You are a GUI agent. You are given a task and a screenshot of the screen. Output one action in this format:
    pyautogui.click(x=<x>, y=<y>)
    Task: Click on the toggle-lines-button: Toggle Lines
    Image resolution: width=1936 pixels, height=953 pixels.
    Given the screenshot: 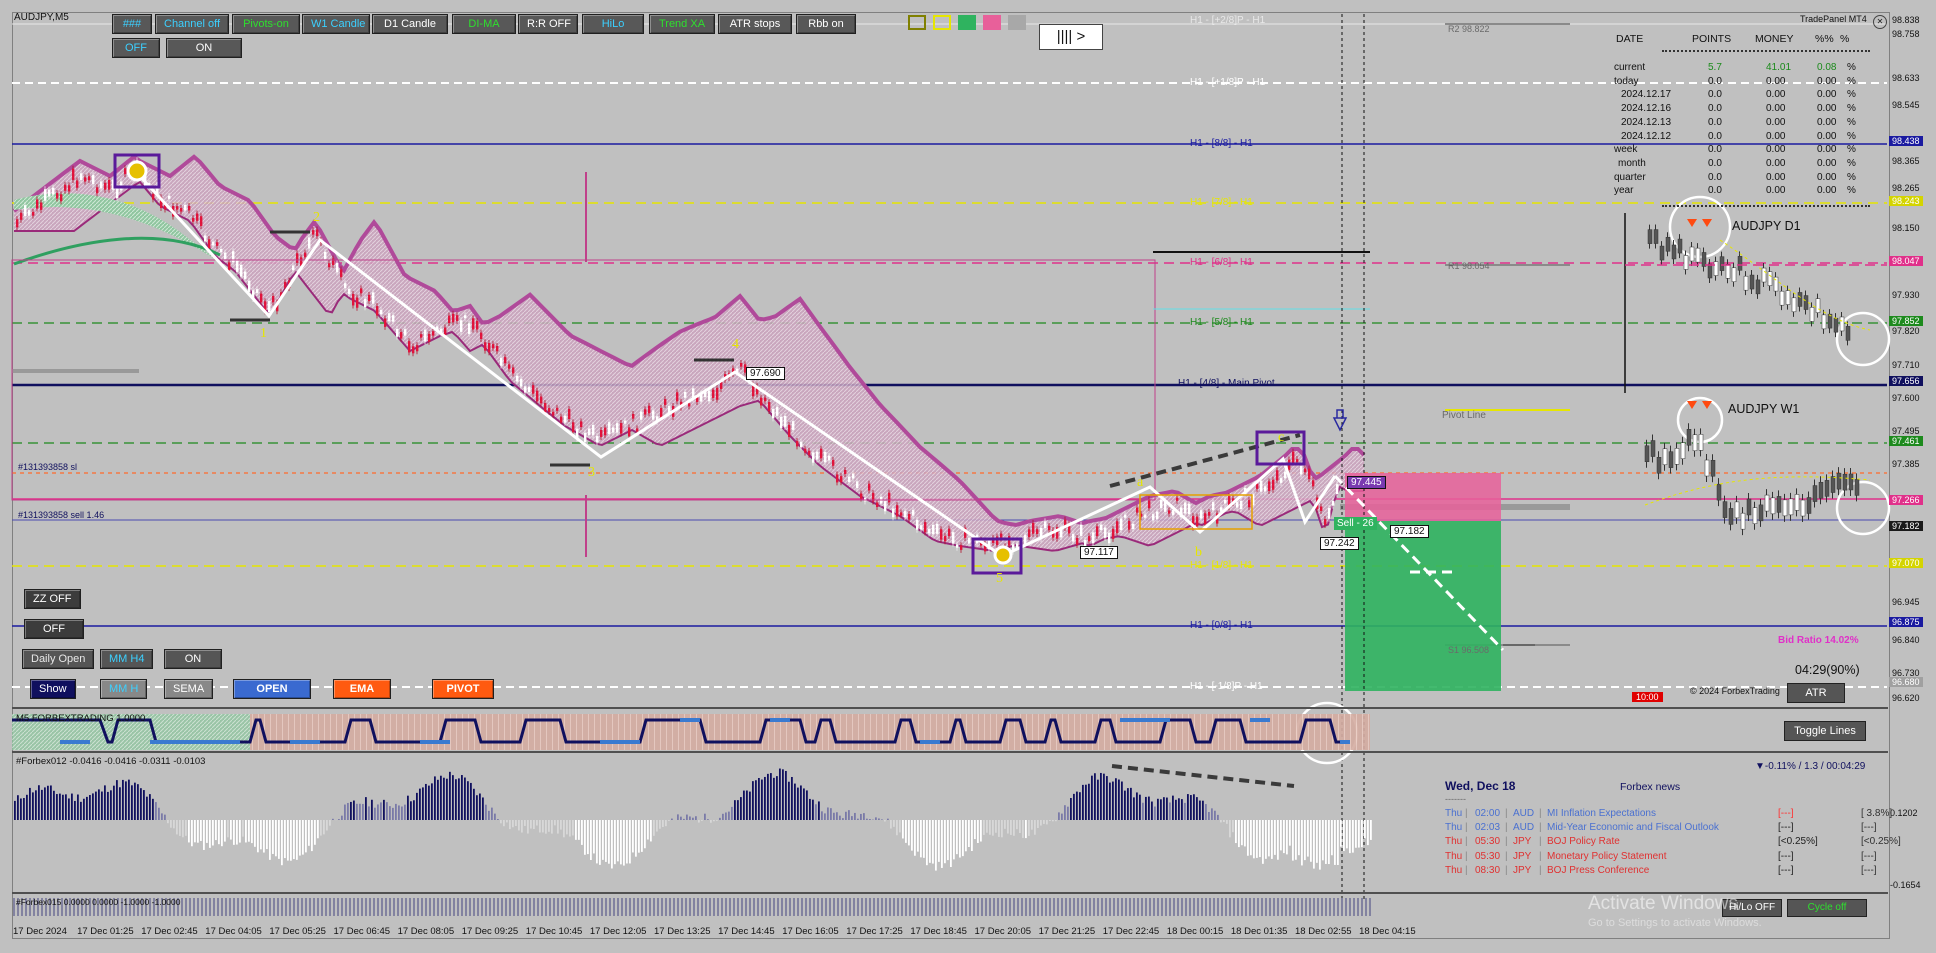 What is the action you would take?
    pyautogui.click(x=1825, y=731)
    